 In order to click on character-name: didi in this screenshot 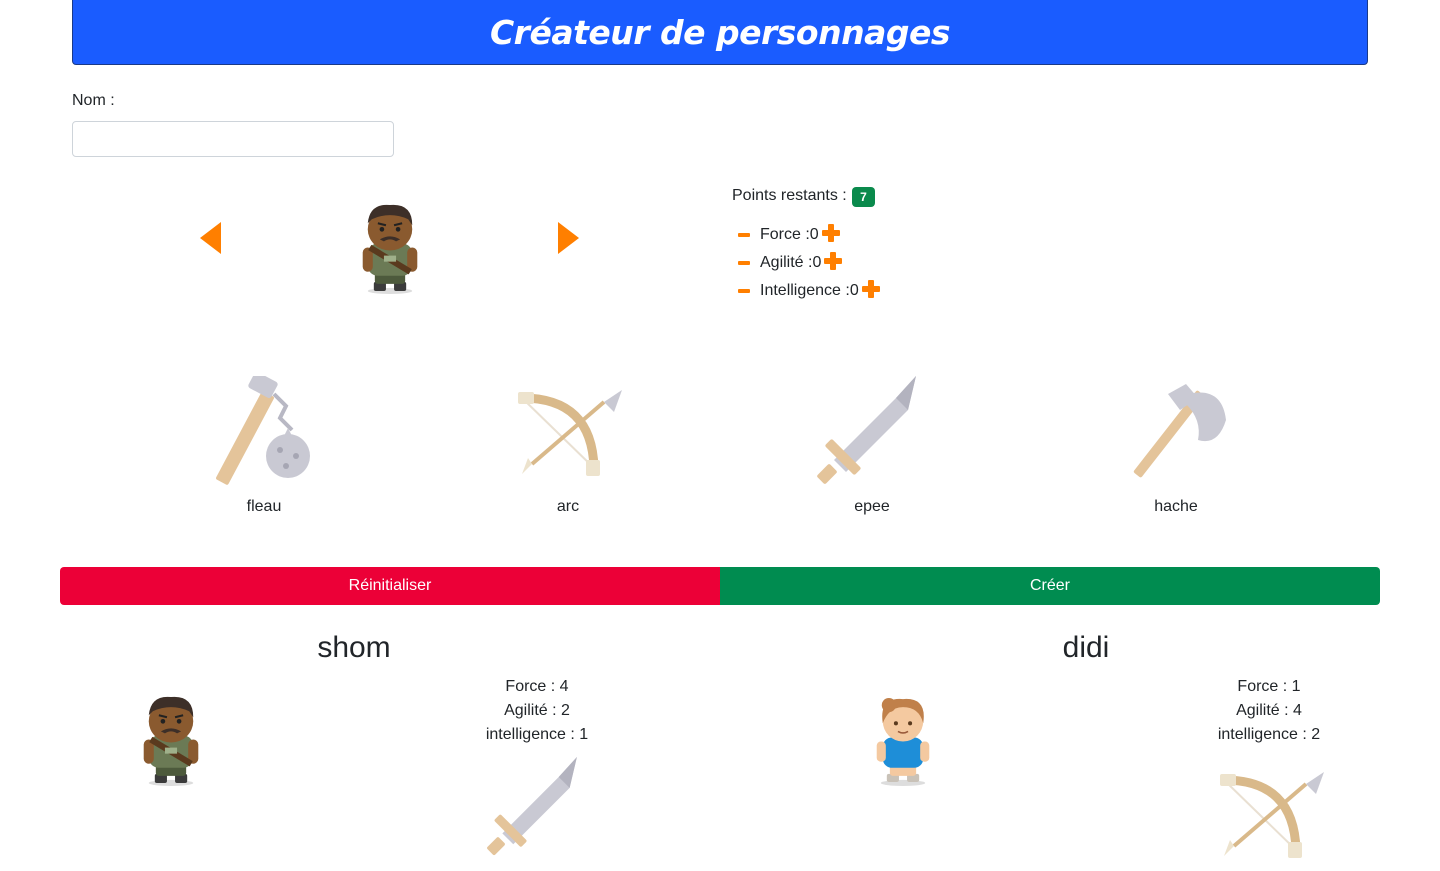, I will do `click(1086, 647)`.